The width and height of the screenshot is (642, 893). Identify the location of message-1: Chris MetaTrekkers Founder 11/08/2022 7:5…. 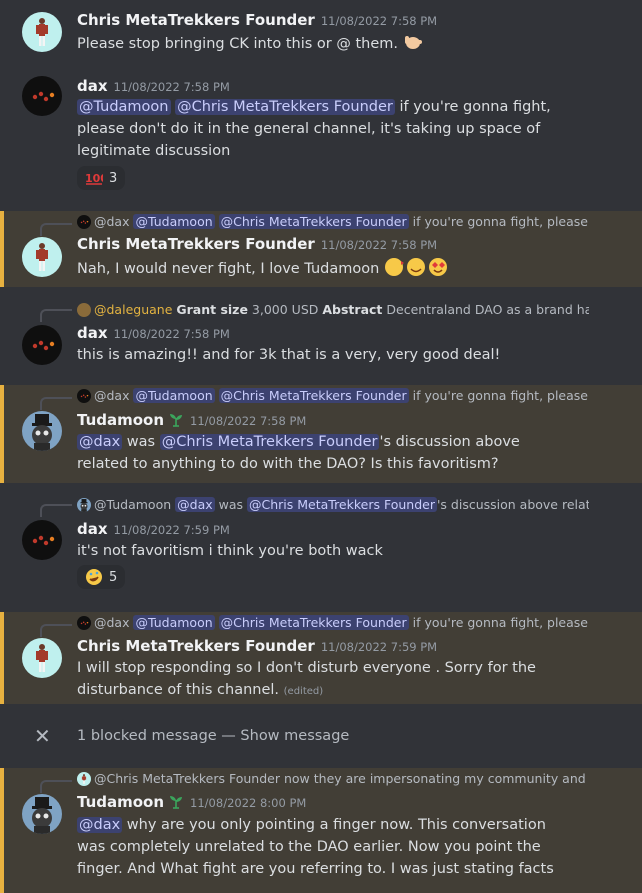
(321, 31).